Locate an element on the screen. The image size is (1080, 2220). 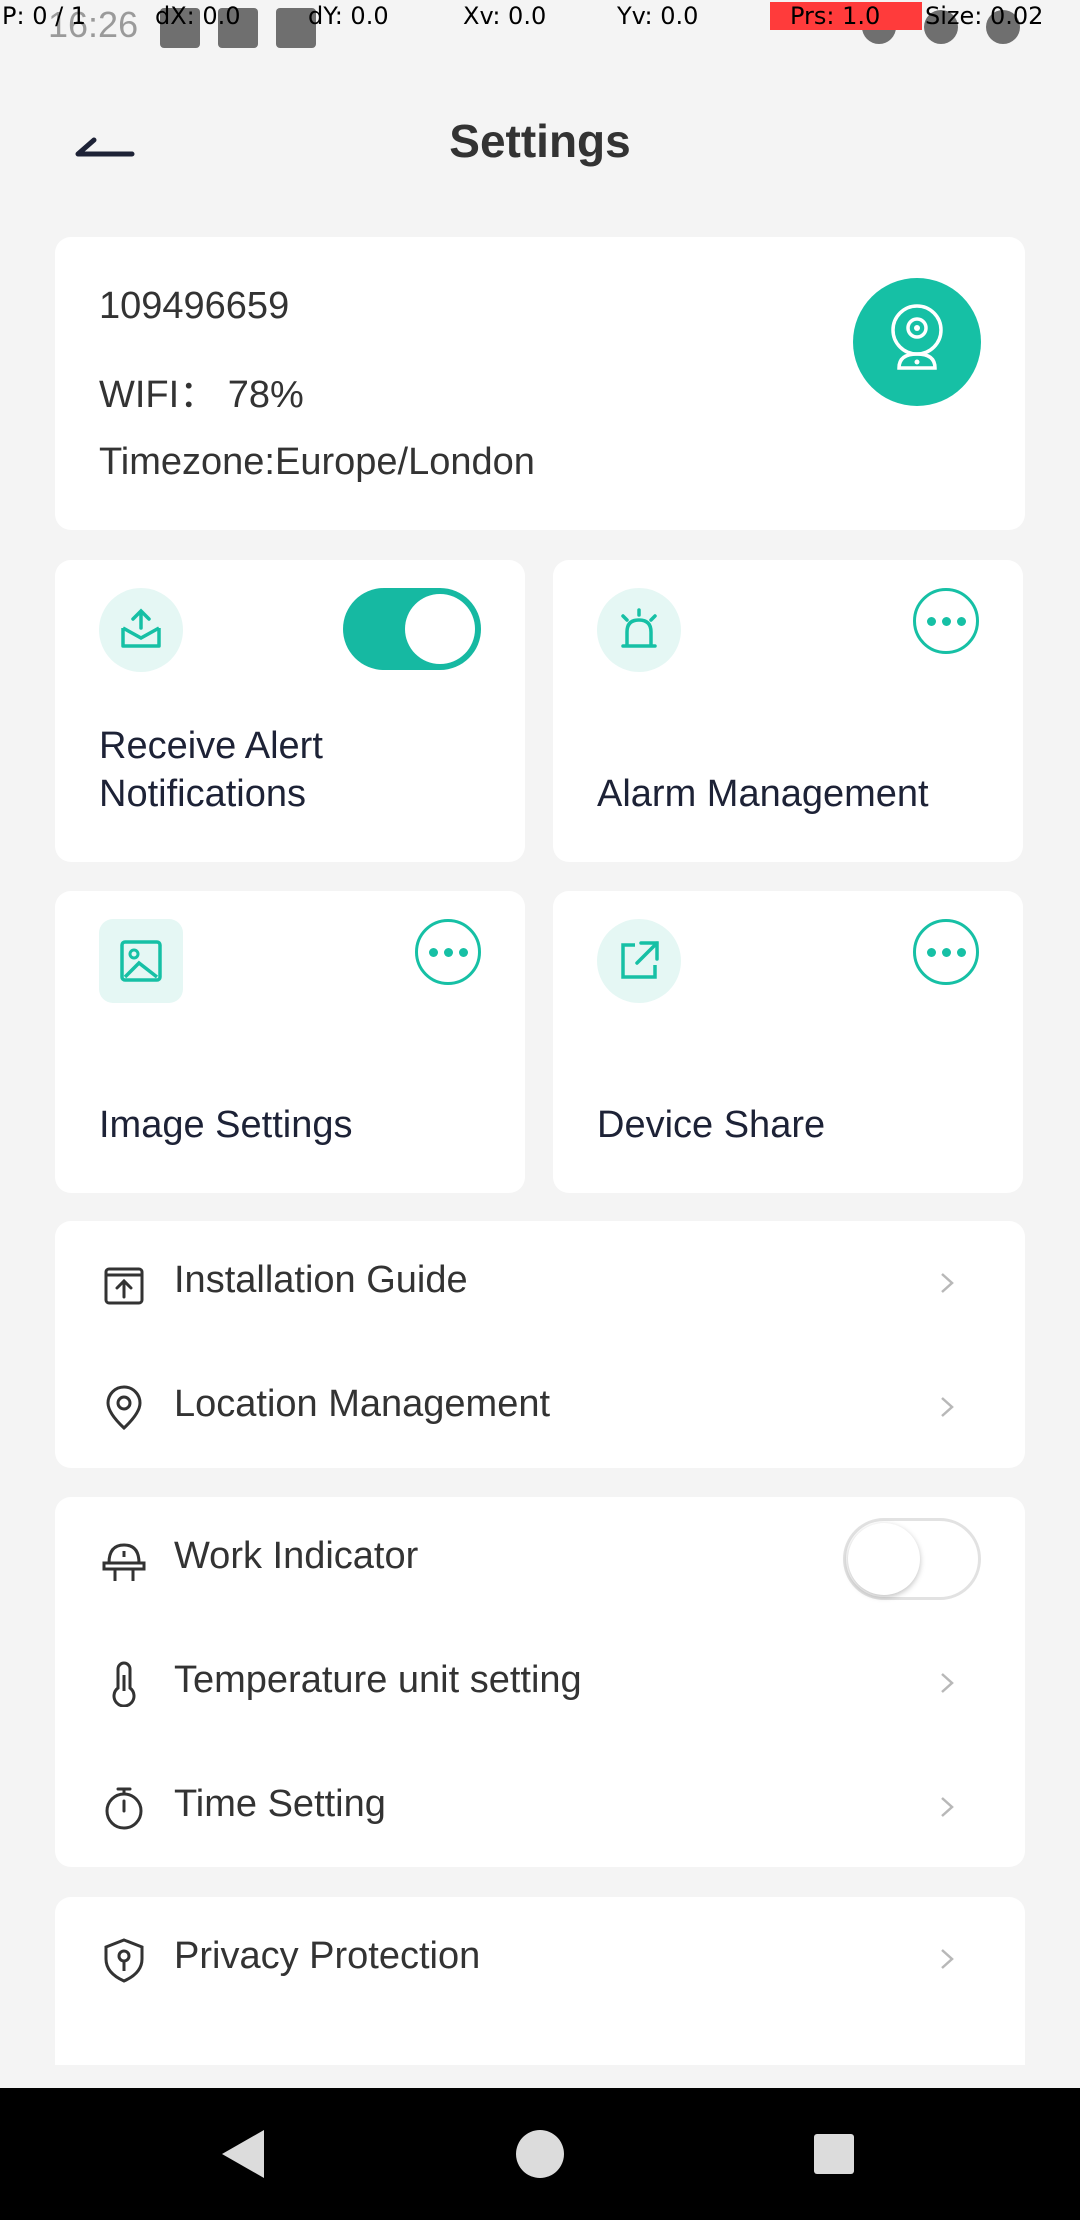
image-icon is located at coordinates (141, 961).